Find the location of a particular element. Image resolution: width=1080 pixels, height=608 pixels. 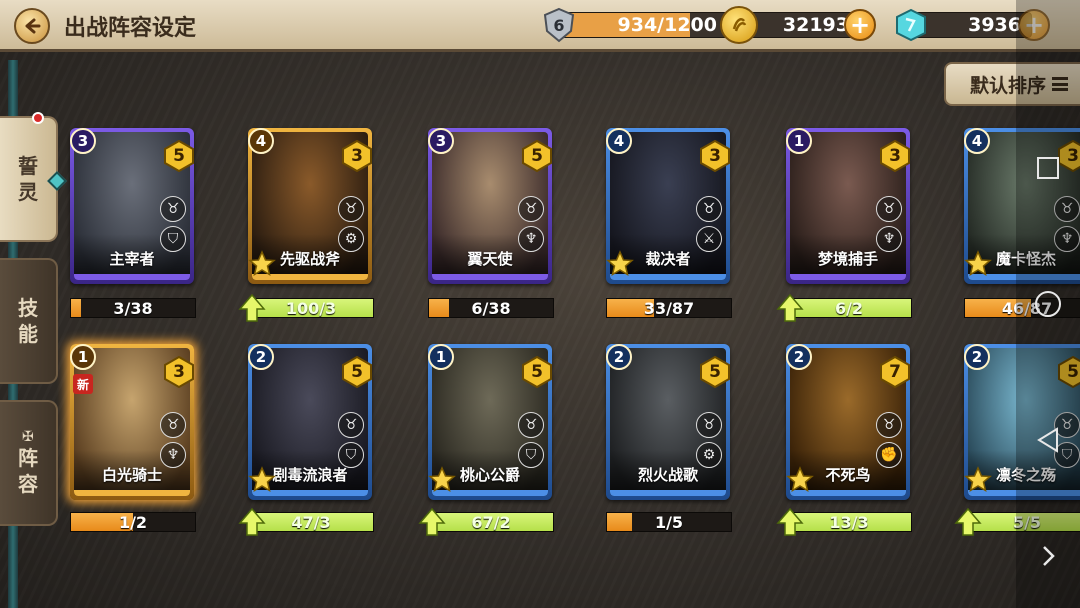

side-nav: 誓 灵 技 能 ✠ 阵 容 is located at coordinates (33, 334).